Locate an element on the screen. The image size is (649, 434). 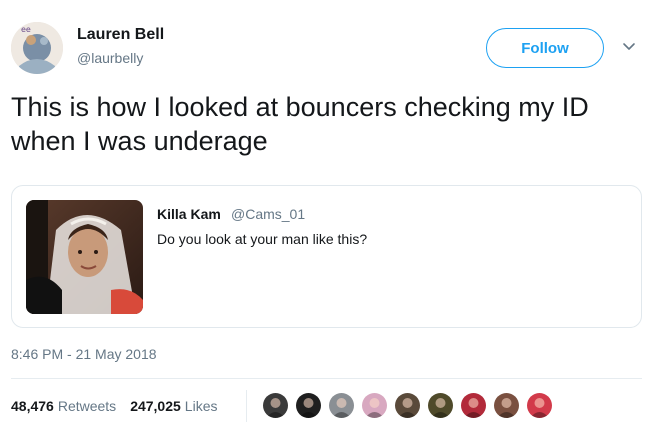
divider is located at coordinates (326, 378).